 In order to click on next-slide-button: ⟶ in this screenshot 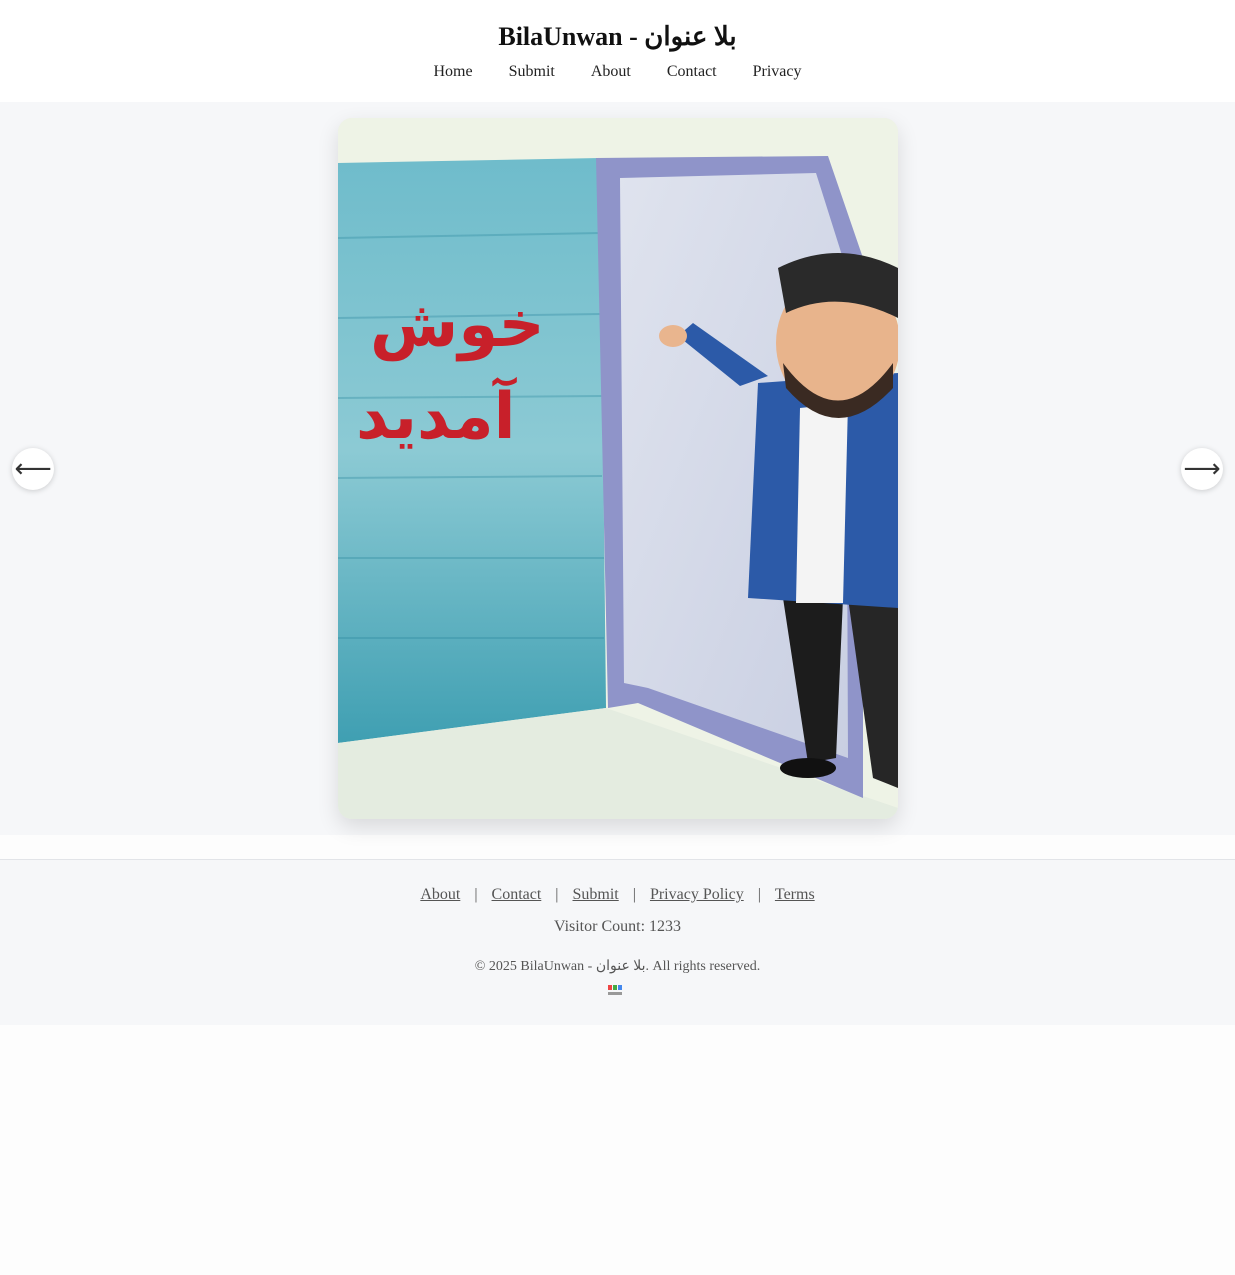, I will do `click(1202, 469)`.